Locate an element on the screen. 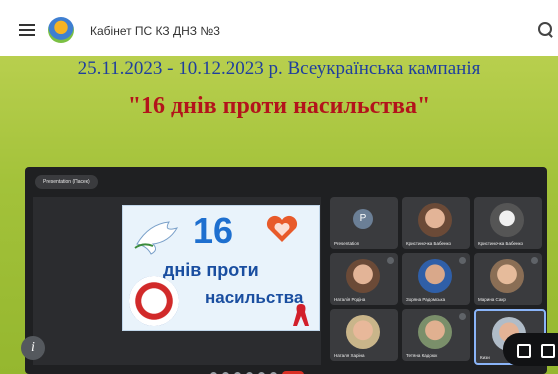 The height and width of the screenshot is (374, 558). search-icon is located at coordinates (545, 29).